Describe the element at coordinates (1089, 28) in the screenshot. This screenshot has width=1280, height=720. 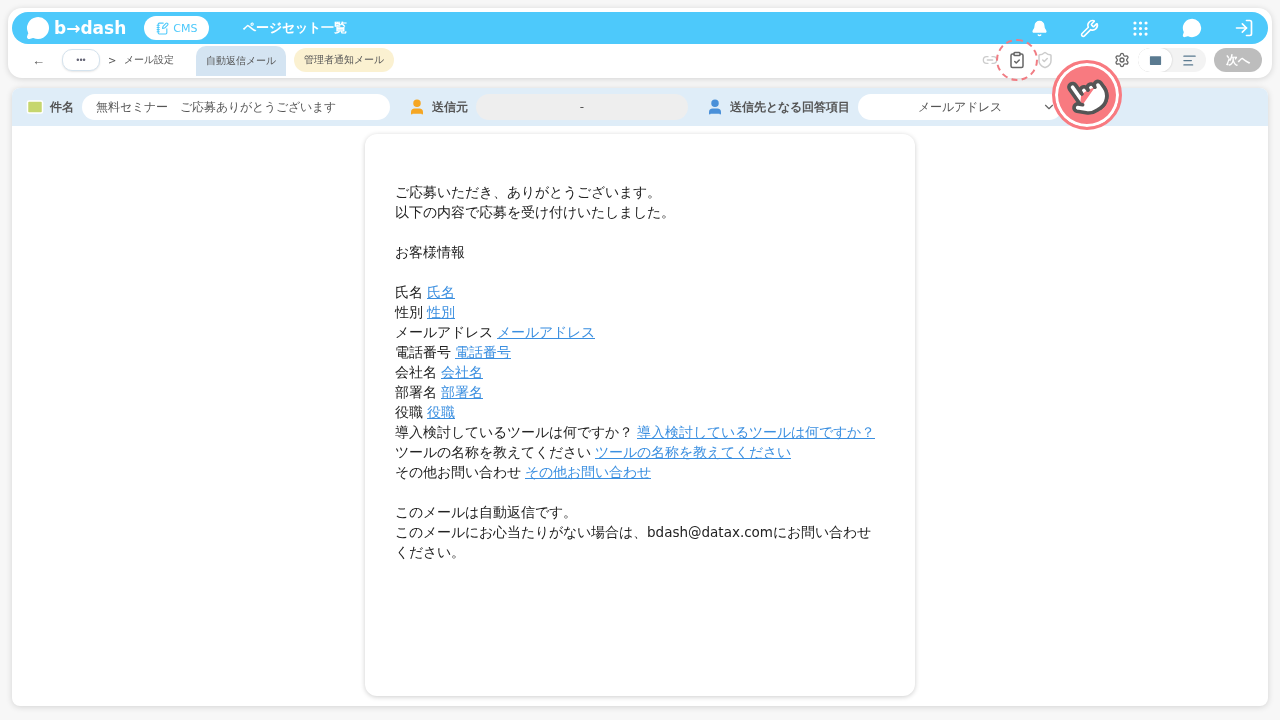
I see `wrench-icon` at that location.